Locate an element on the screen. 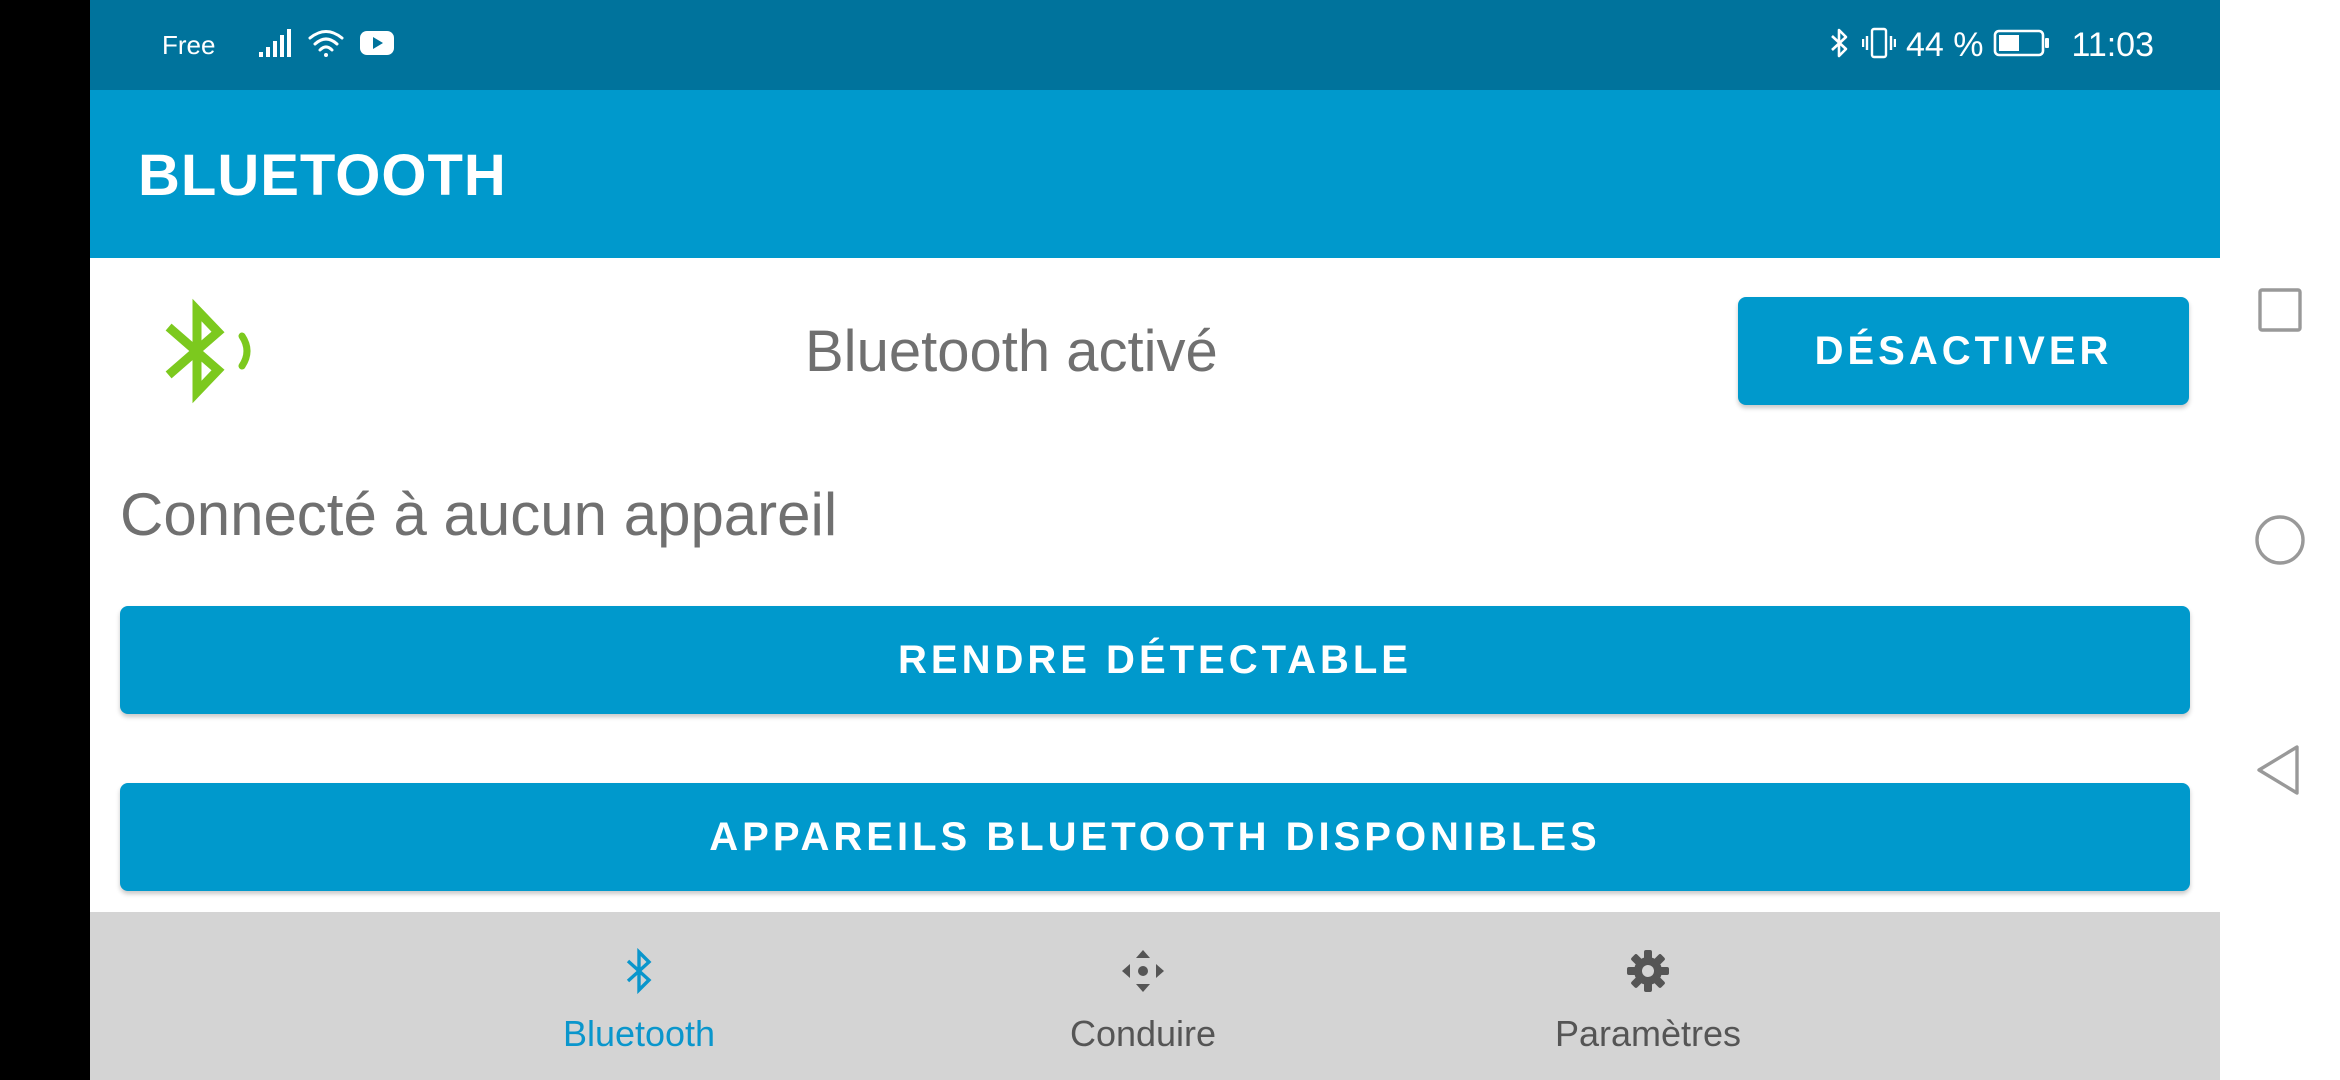  home-button is located at coordinates (2280, 540).